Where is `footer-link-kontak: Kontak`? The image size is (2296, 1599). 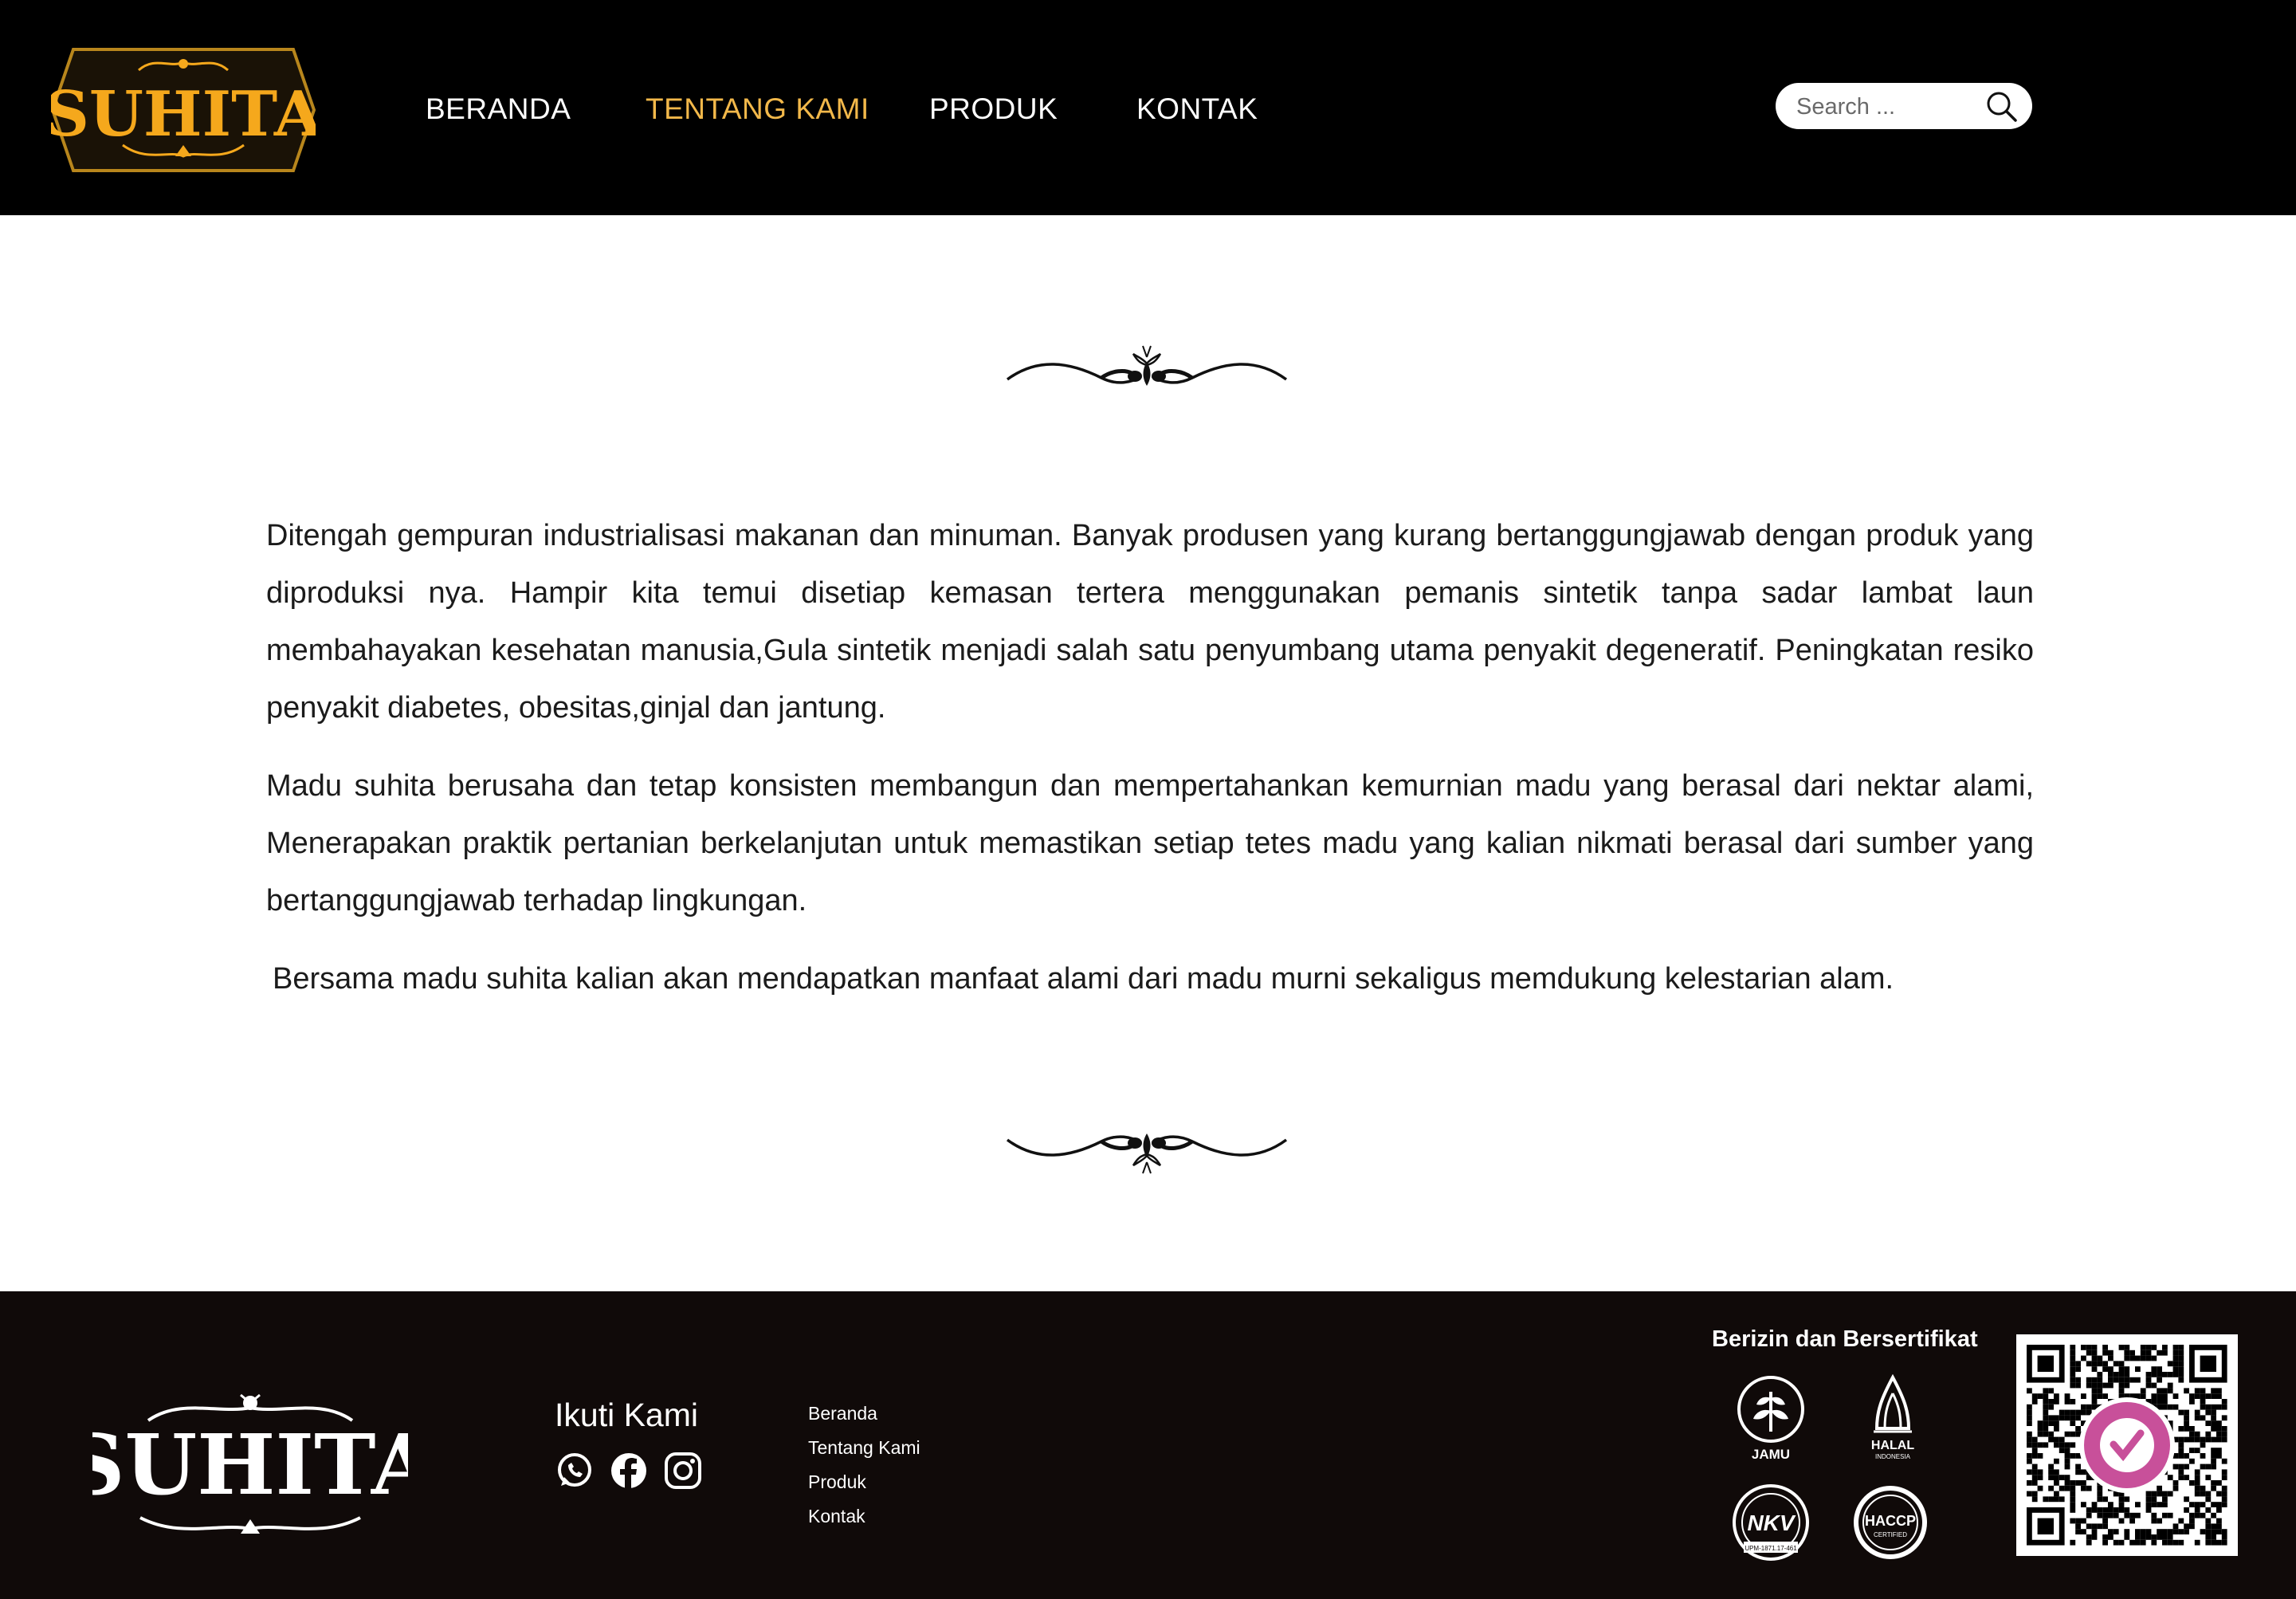
footer-link-kontak: Kontak is located at coordinates (864, 1516).